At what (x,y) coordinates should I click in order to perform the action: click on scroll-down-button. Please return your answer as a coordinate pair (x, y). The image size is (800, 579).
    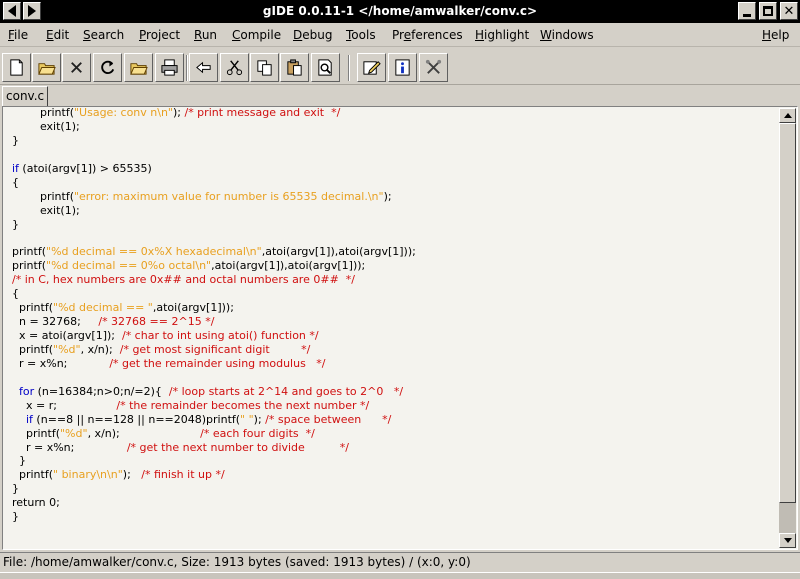
    Looking at the image, I should click on (787, 540).